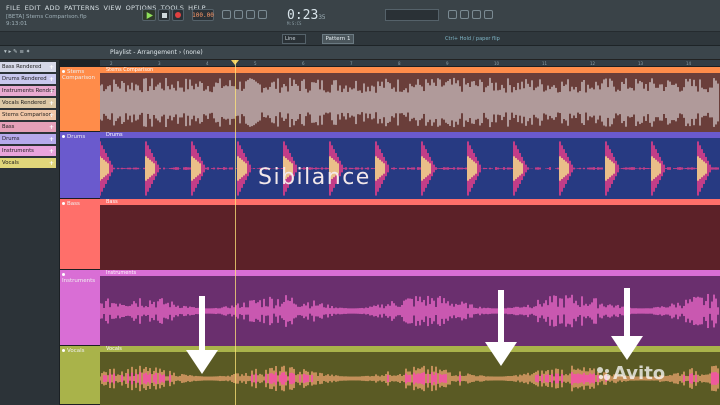 This screenshot has height=405, width=720. What do you see at coordinates (593, 63) in the screenshot?
I see `ruler-tick: 12` at bounding box center [593, 63].